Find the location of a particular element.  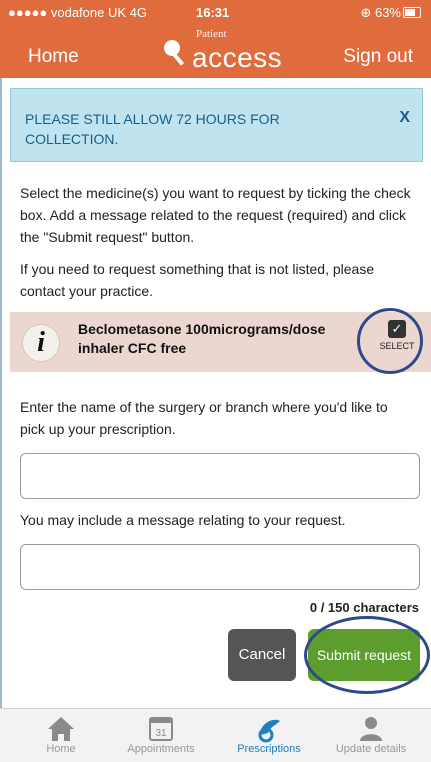

patient-access-logo: Patient access is located at coordinates (222, 52).